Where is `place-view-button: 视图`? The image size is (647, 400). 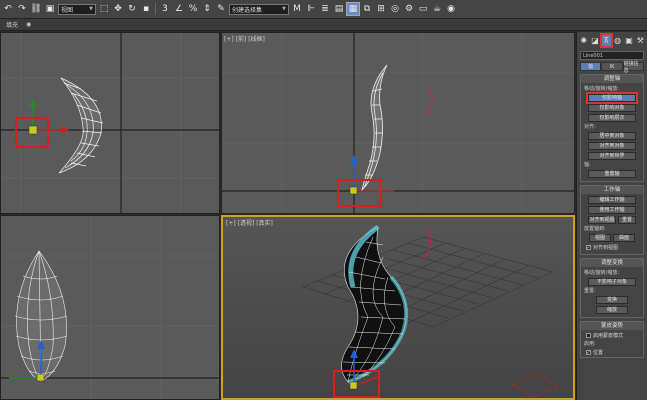 place-view-button: 视图 is located at coordinates (600, 238).